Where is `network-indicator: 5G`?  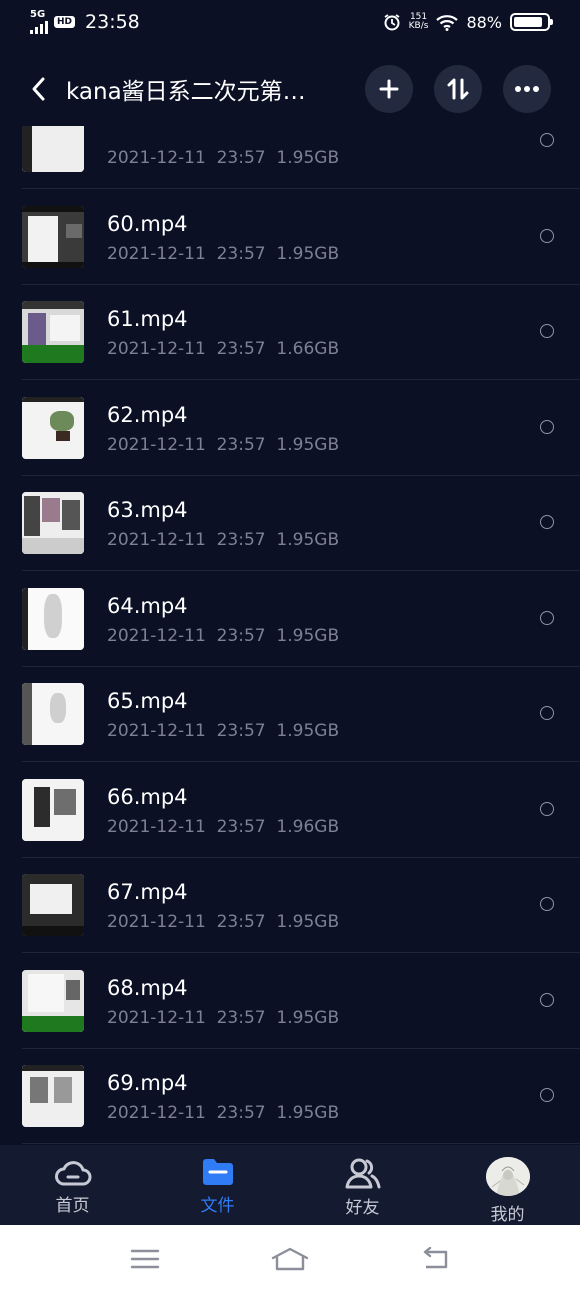
network-indicator: 5G is located at coordinates (39, 22).